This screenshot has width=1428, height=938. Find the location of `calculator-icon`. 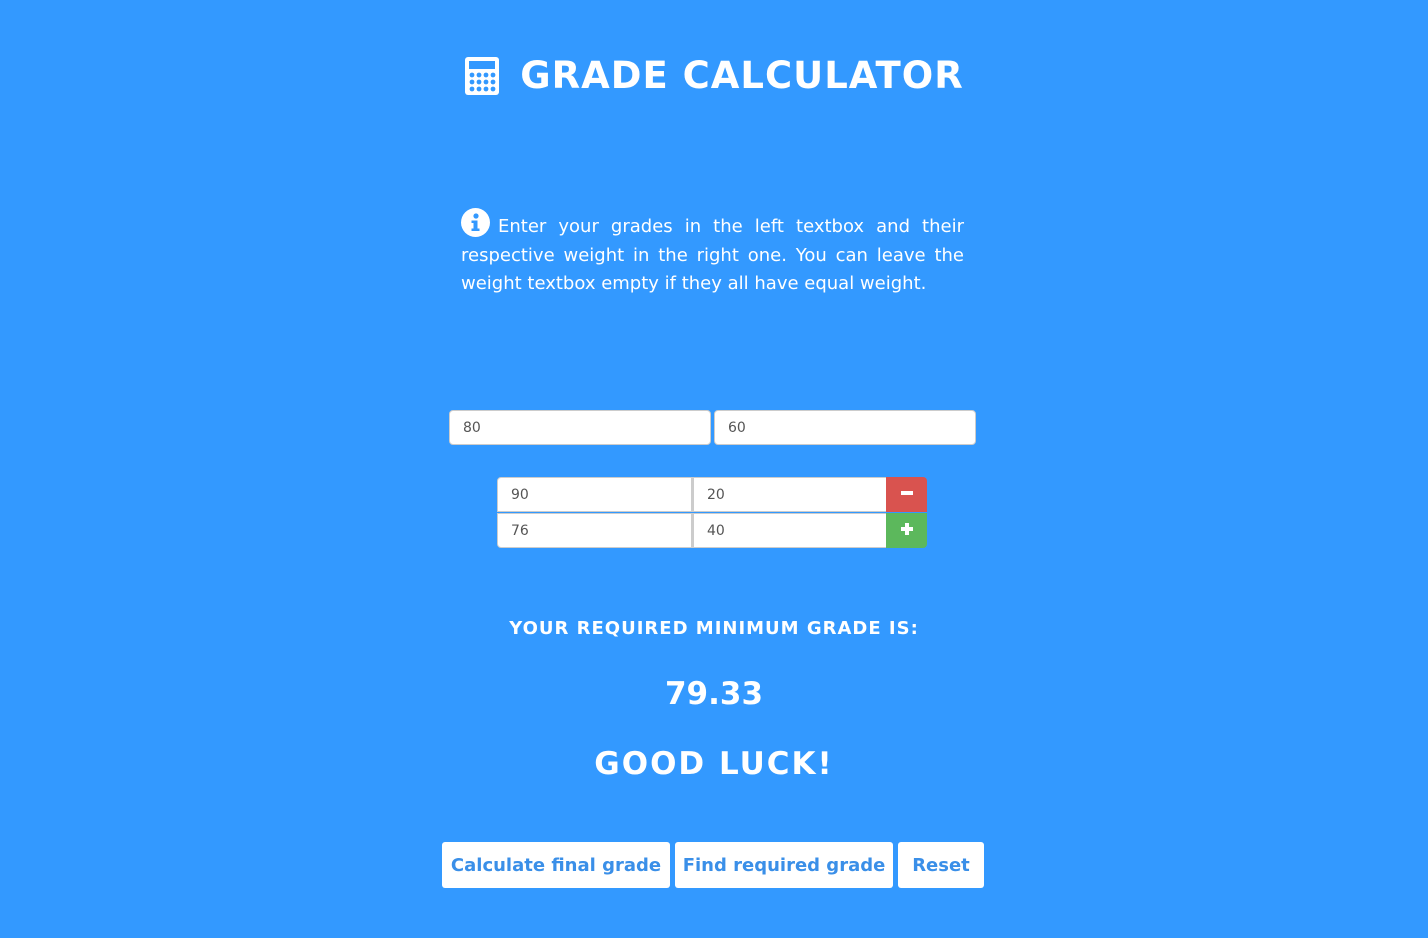

calculator-icon is located at coordinates (482, 76).